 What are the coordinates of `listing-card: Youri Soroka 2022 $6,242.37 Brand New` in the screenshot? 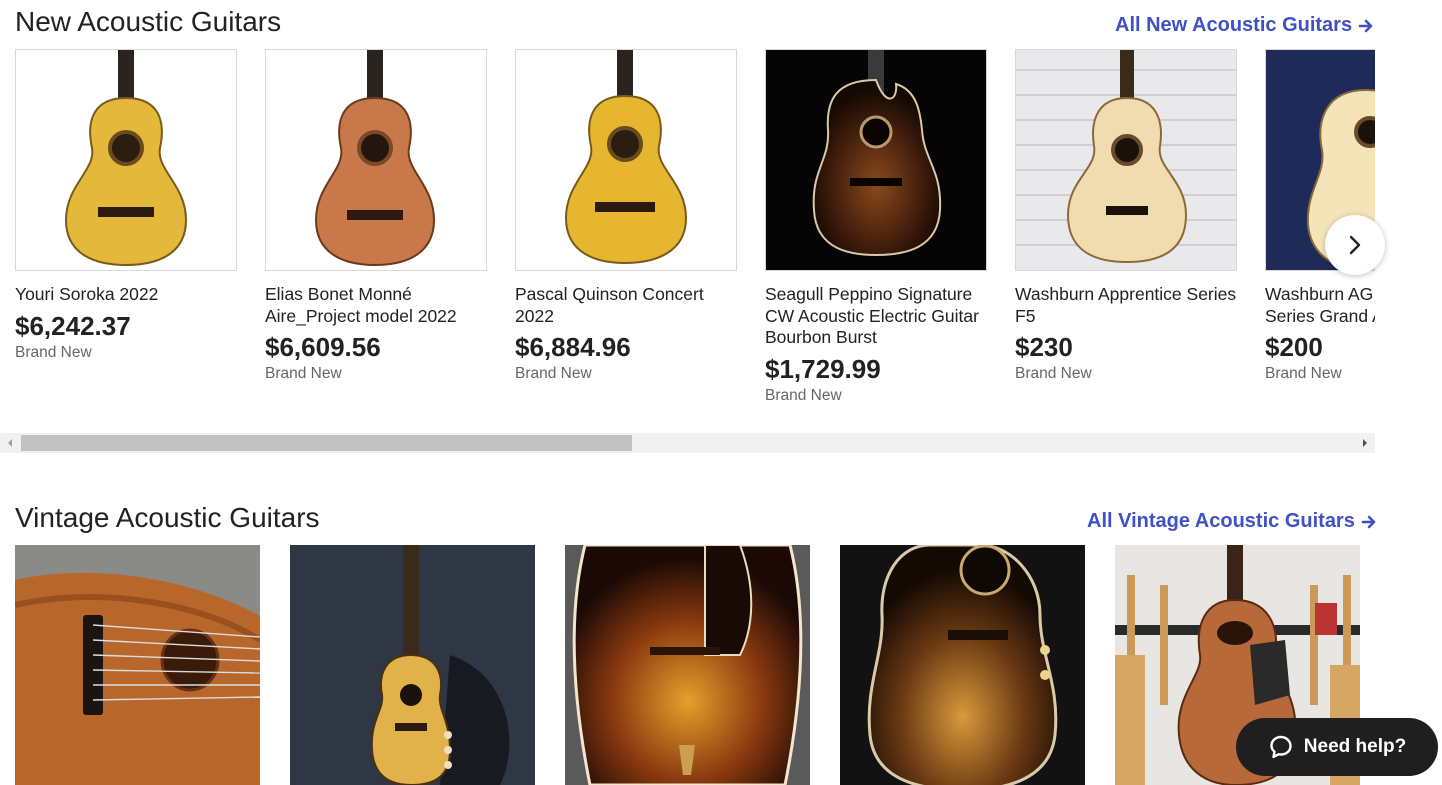 It's located at (126, 205).